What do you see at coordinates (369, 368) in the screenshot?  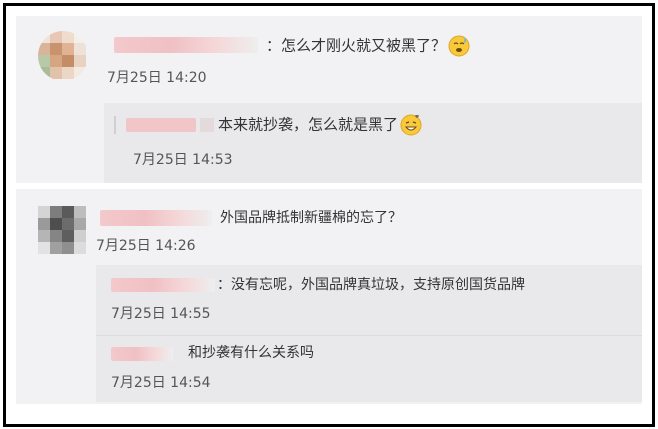 I see `reply-block: 和抄袭有什么关系吗 7月25日 14:54` at bounding box center [369, 368].